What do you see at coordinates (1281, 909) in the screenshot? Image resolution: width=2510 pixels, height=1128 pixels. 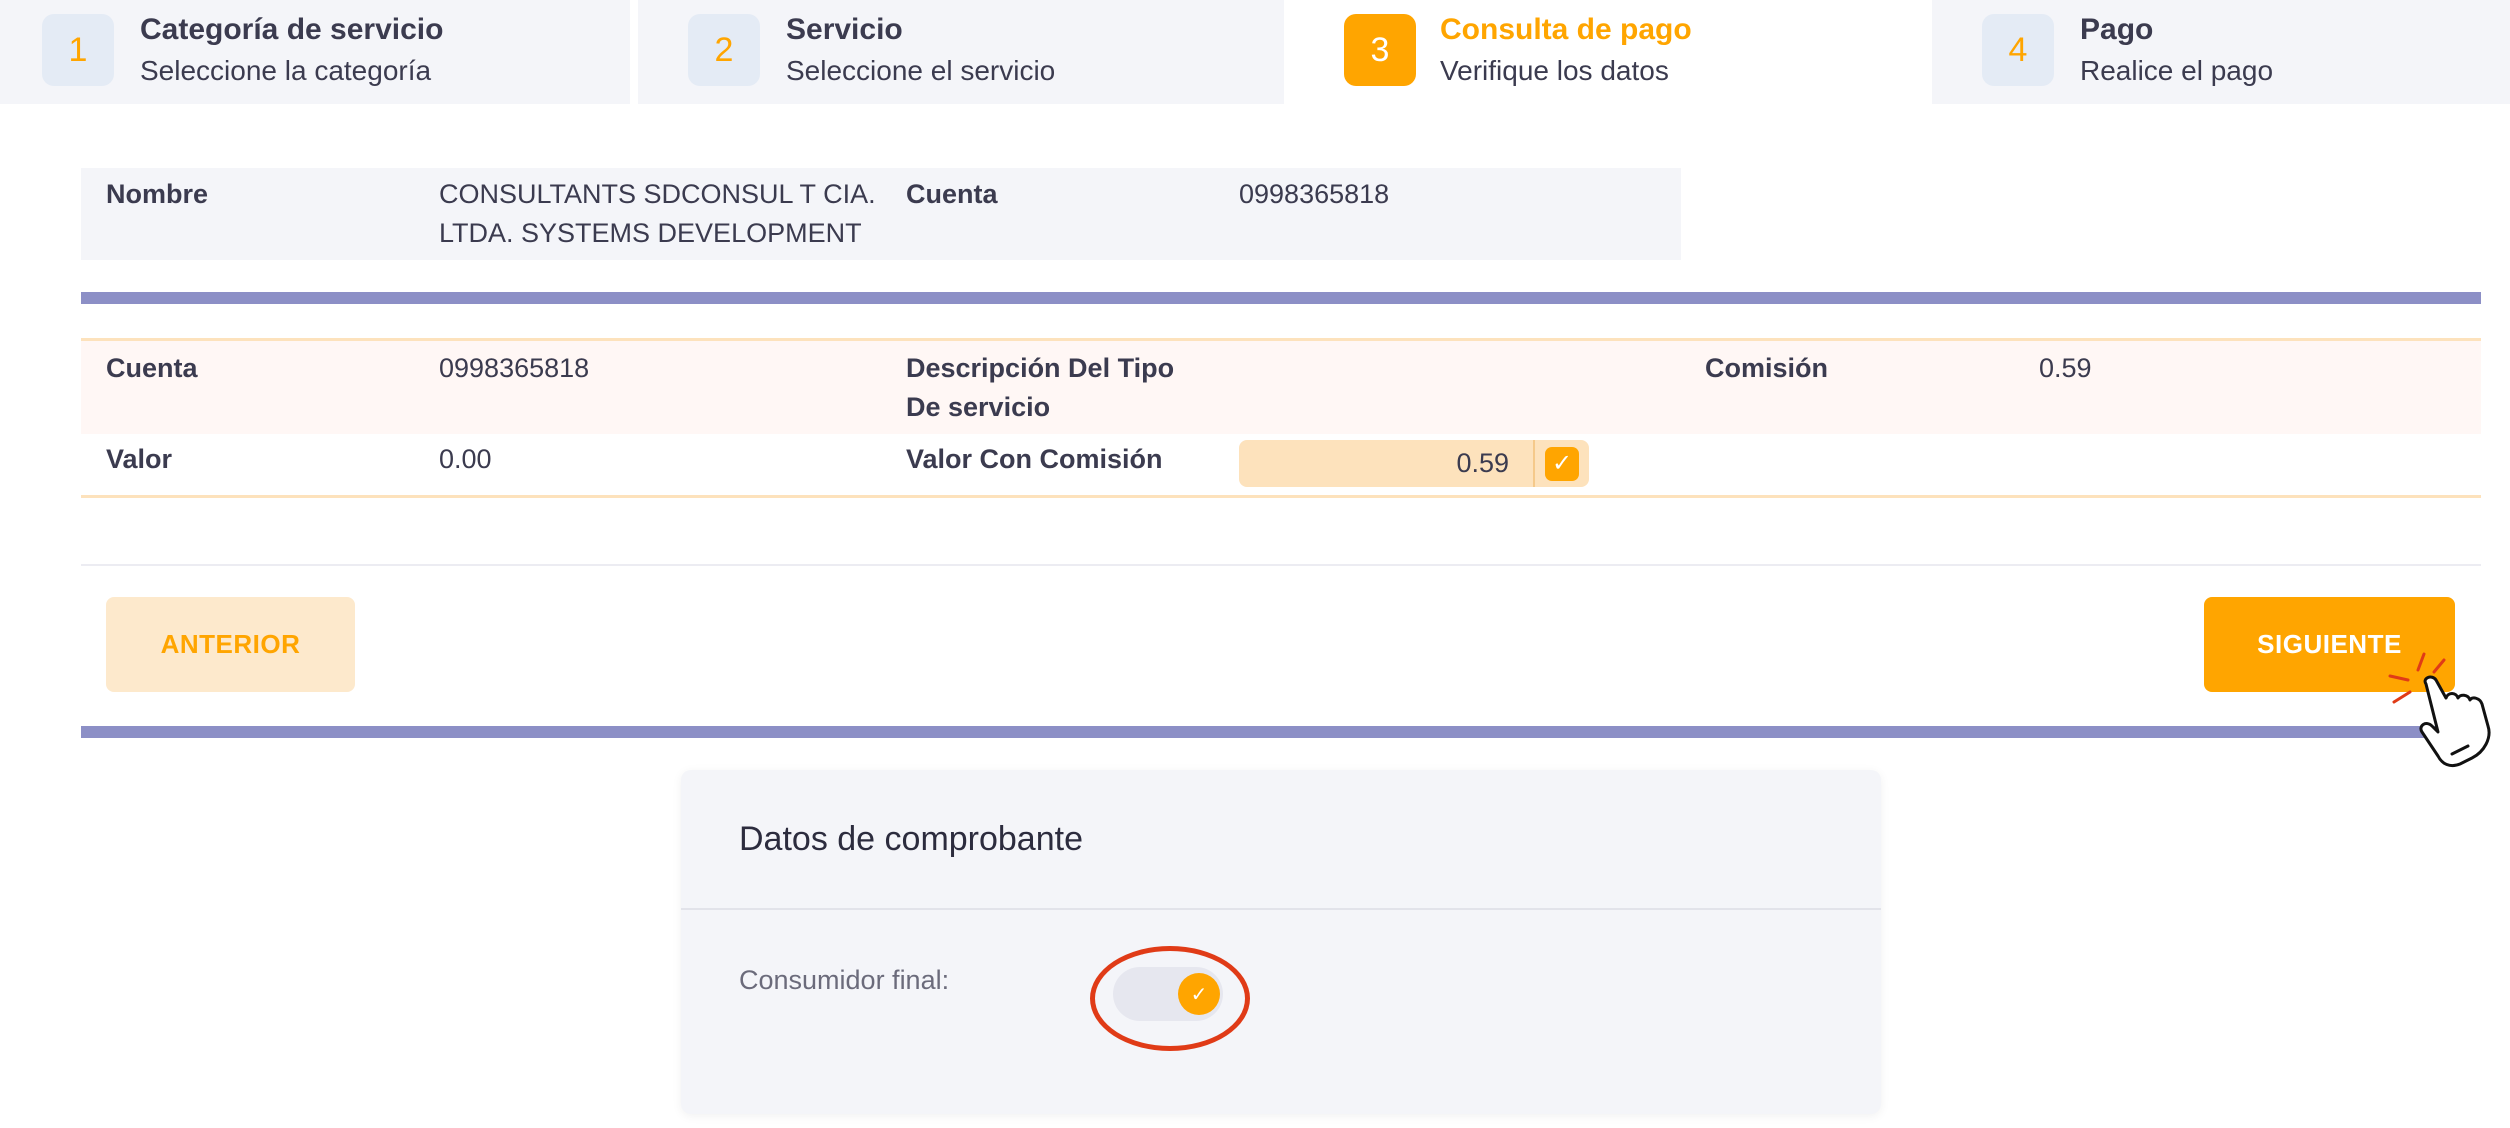 I see `card-divider` at bounding box center [1281, 909].